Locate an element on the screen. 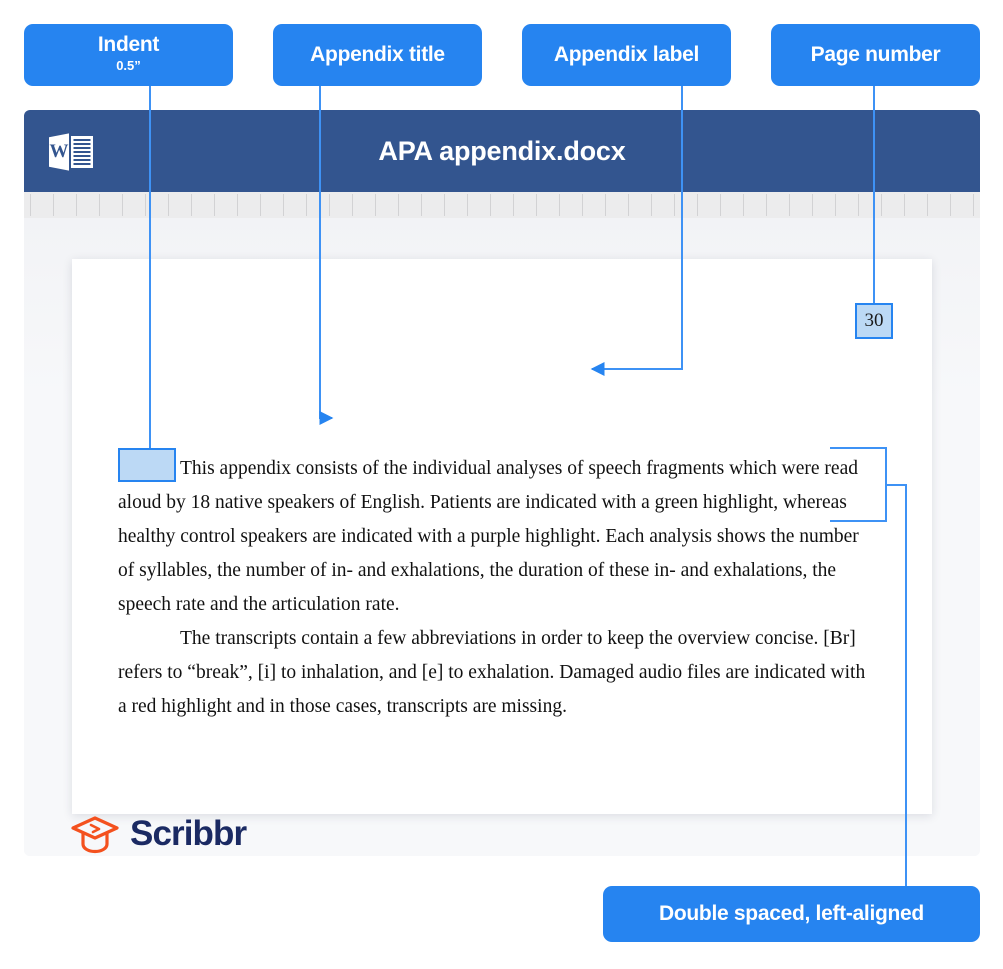  callout-page-number-label: Page number is located at coordinates (875, 54).